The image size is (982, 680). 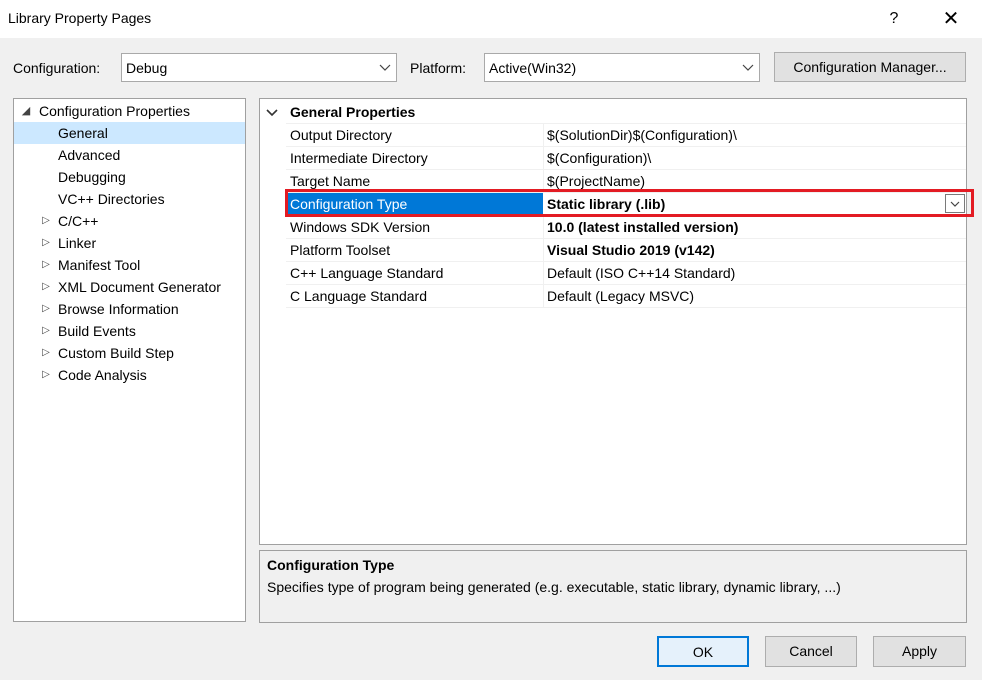 What do you see at coordinates (626, 158) in the screenshot?
I see `property-row-intermediate-directory: Intermediate Directory $(Configuration)\` at bounding box center [626, 158].